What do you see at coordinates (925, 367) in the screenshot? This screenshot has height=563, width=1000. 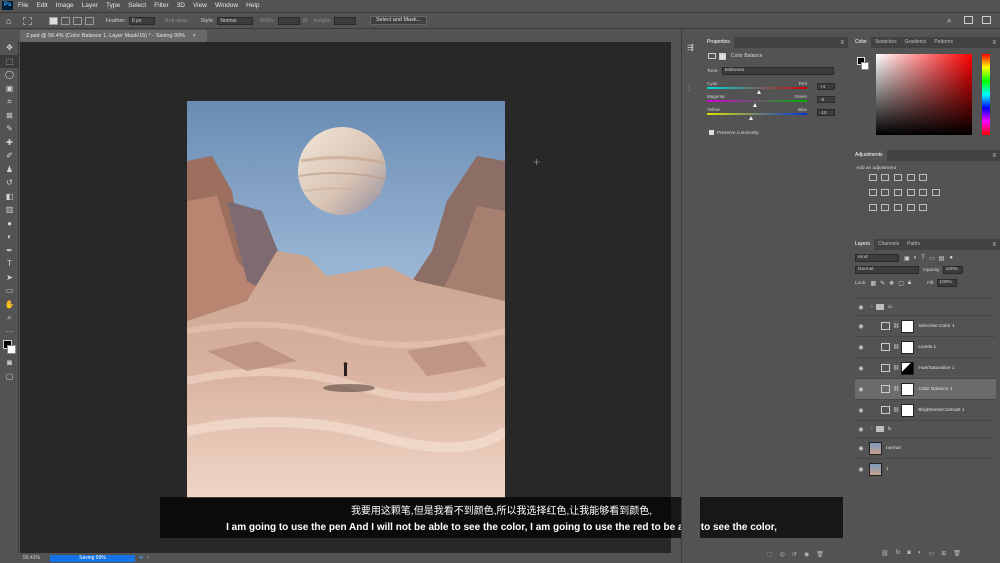 I see `layer-row: ◉ ⛓ Hue/Saturation 1` at bounding box center [925, 367].